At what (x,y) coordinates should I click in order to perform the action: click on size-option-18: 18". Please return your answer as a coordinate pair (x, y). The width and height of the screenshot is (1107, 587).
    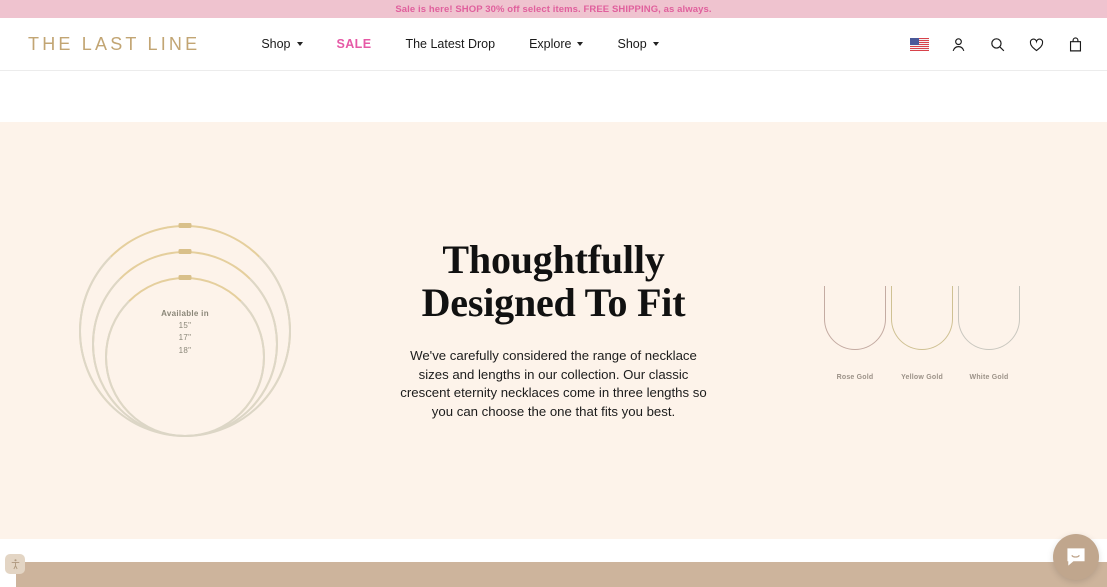
    Looking at the image, I should click on (185, 350).